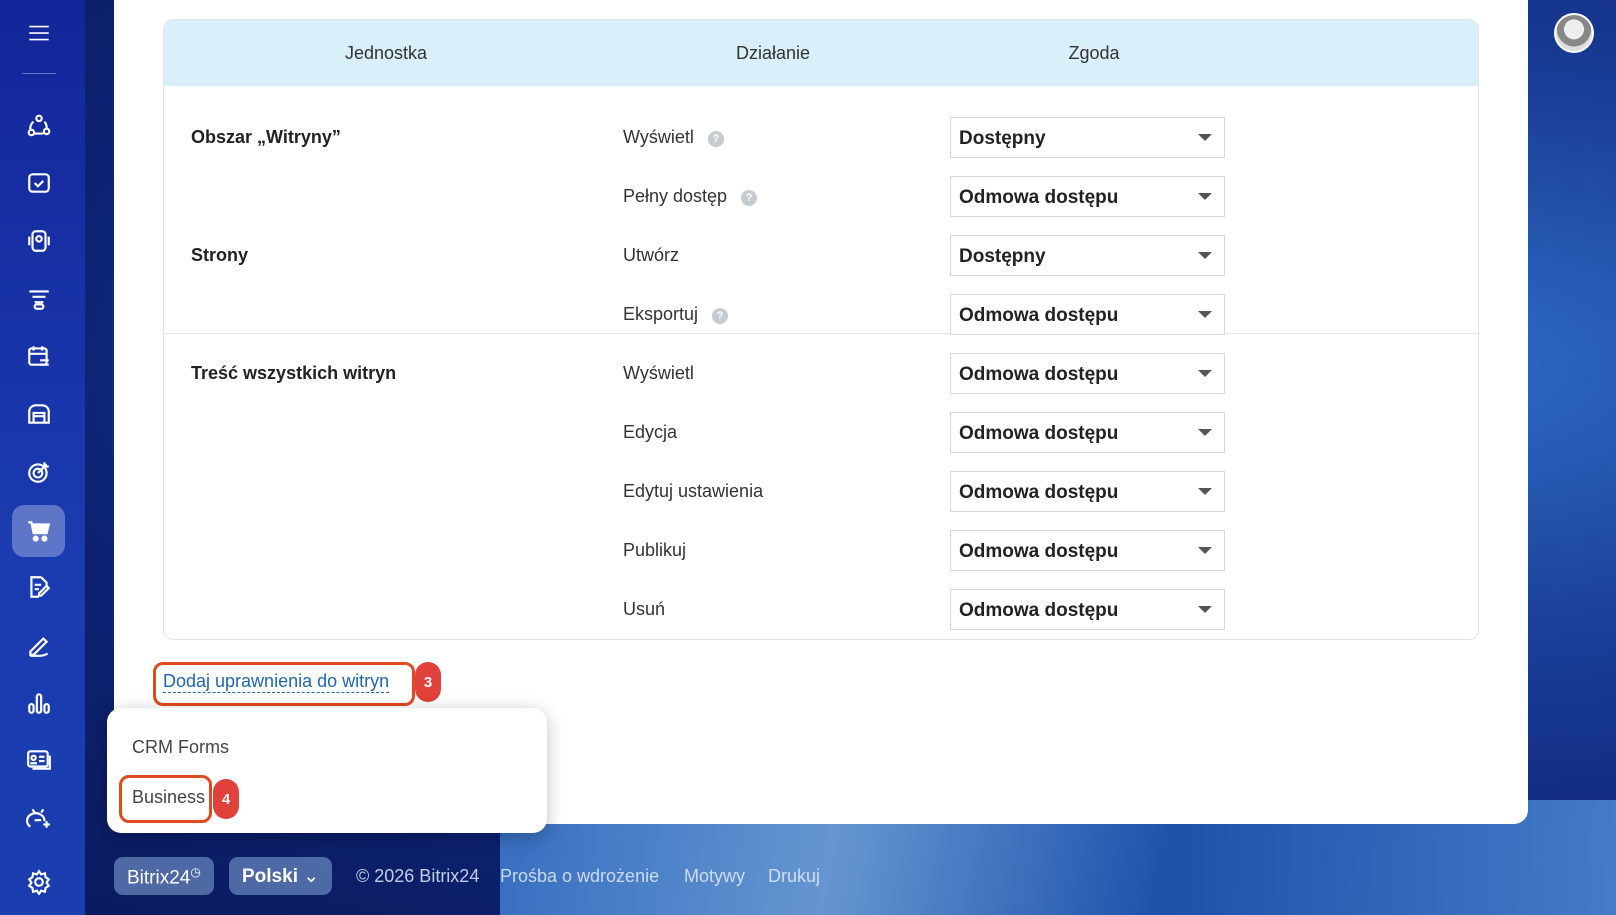 Image resolution: width=1616 pixels, height=915 pixels. I want to click on action-label: Edycja, so click(650, 432).